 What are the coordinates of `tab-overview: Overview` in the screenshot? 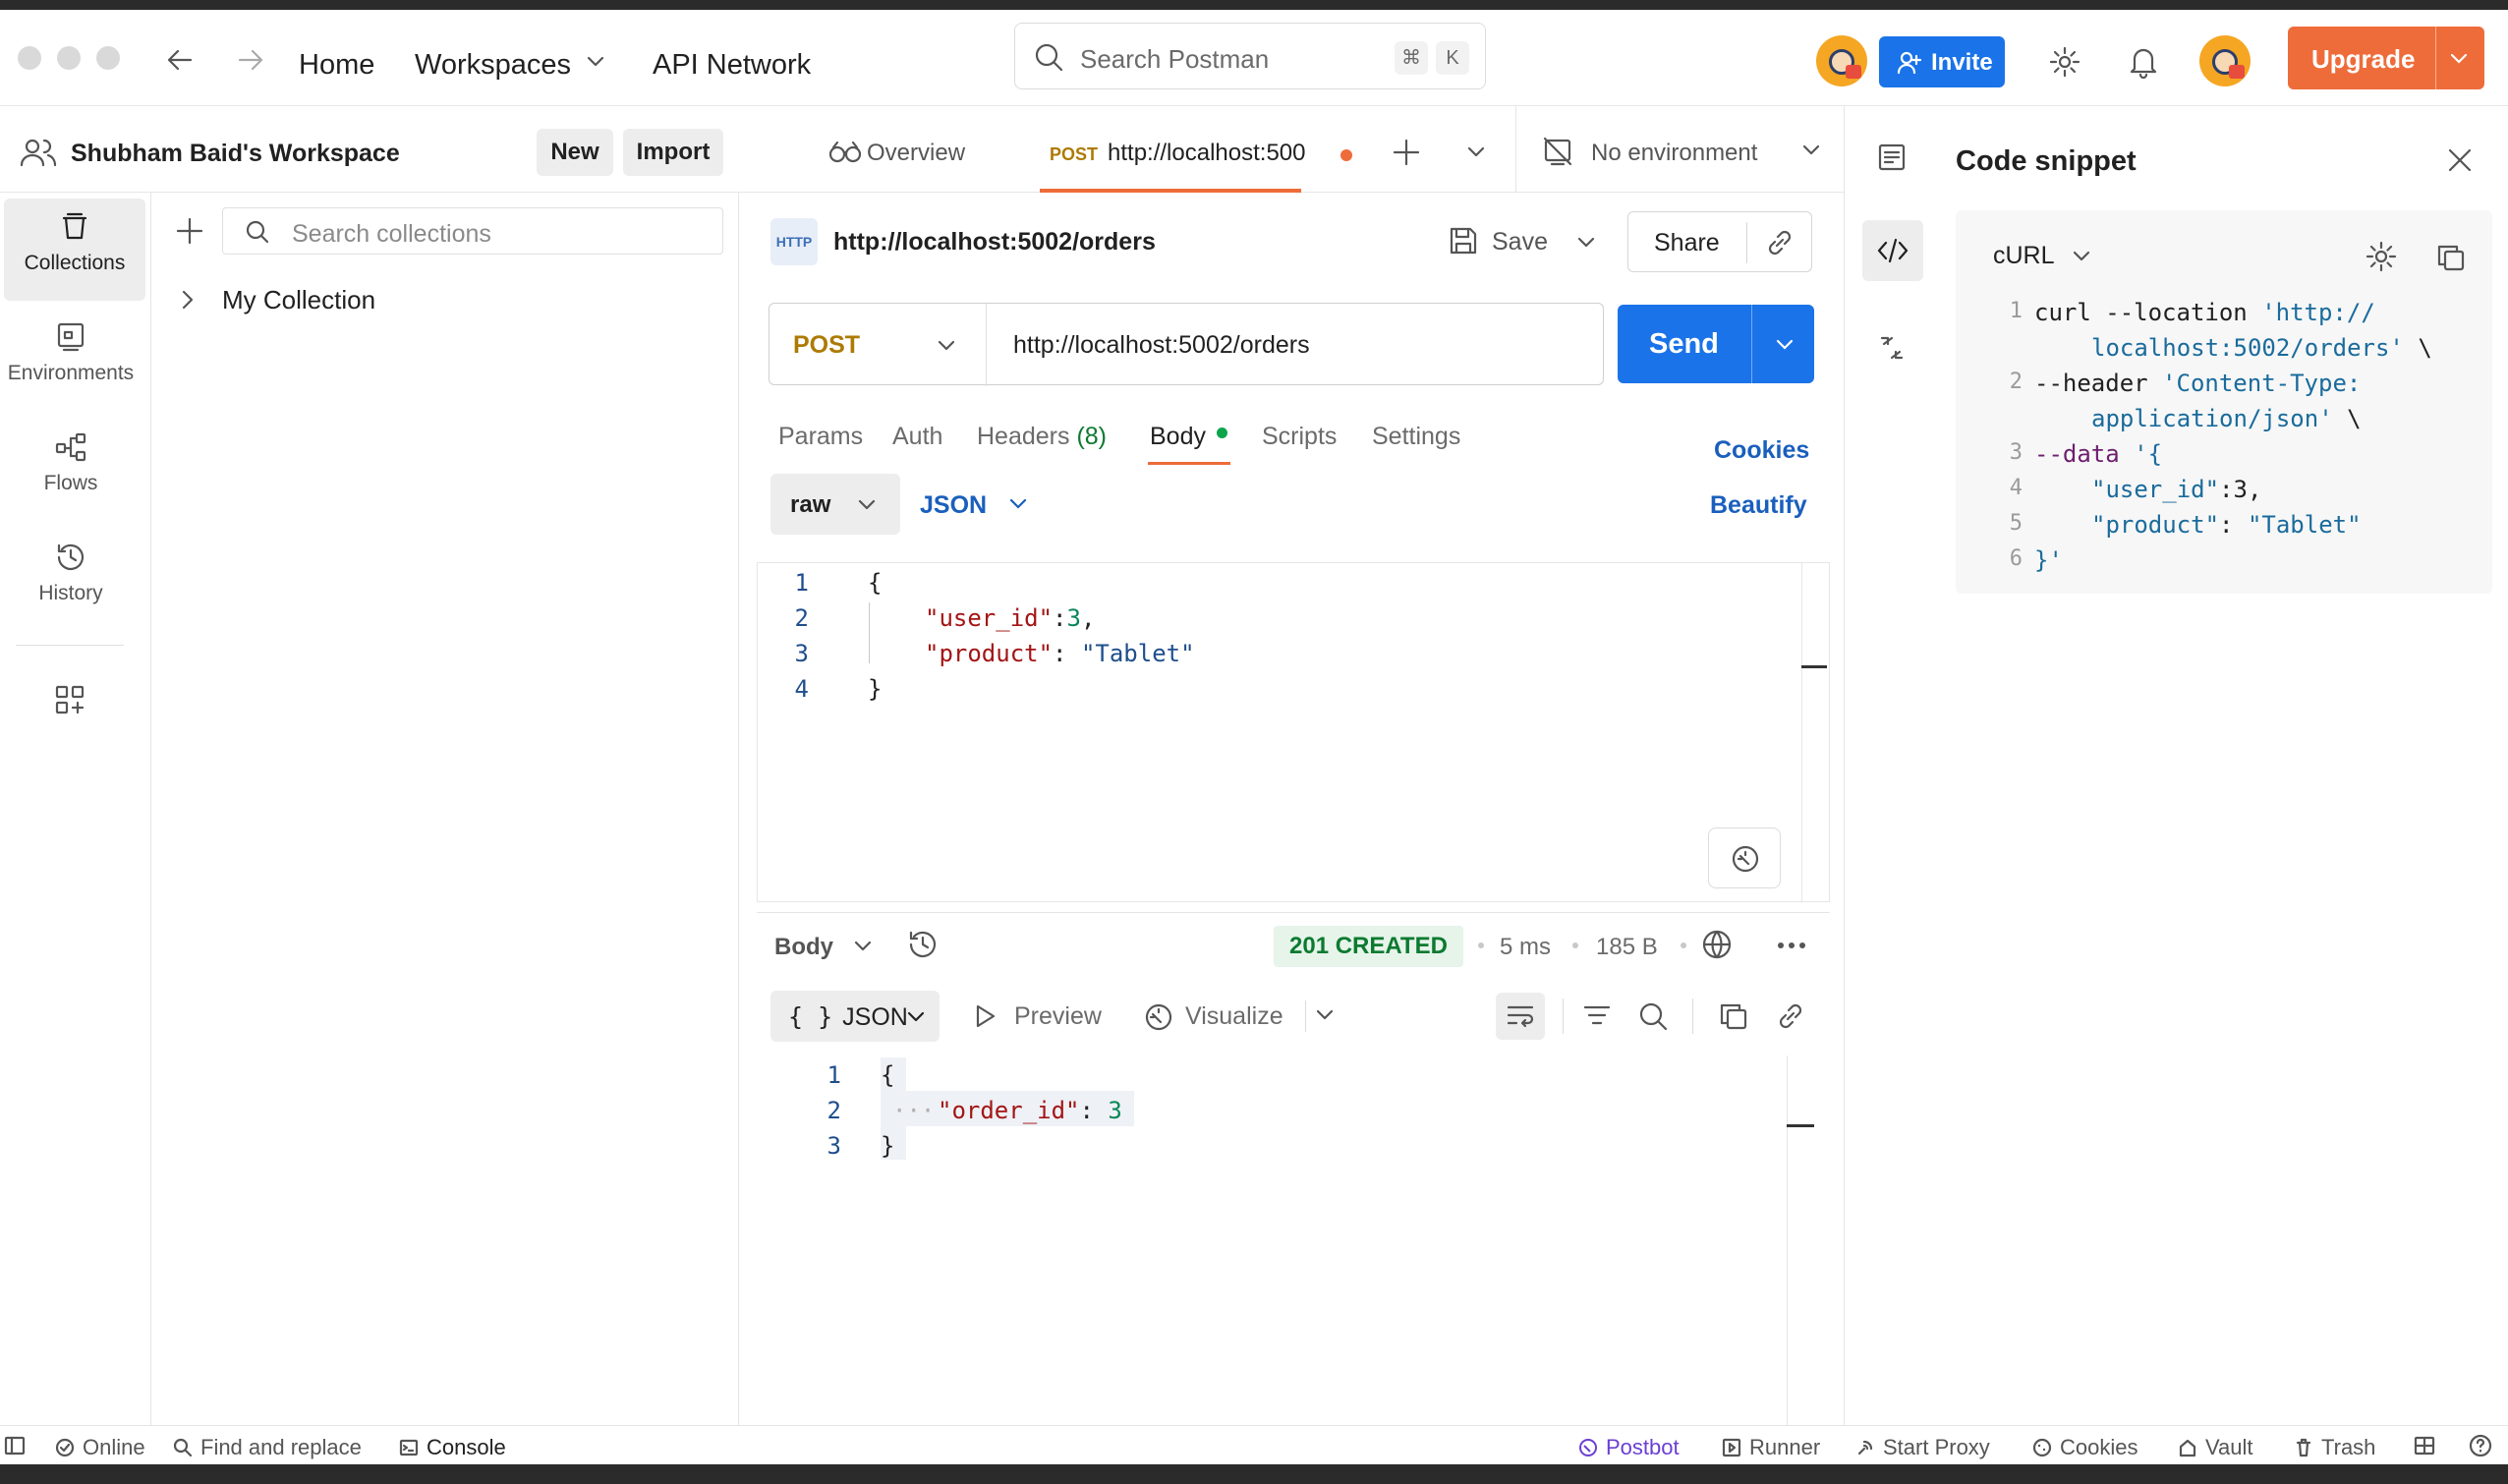 It's located at (916, 153).